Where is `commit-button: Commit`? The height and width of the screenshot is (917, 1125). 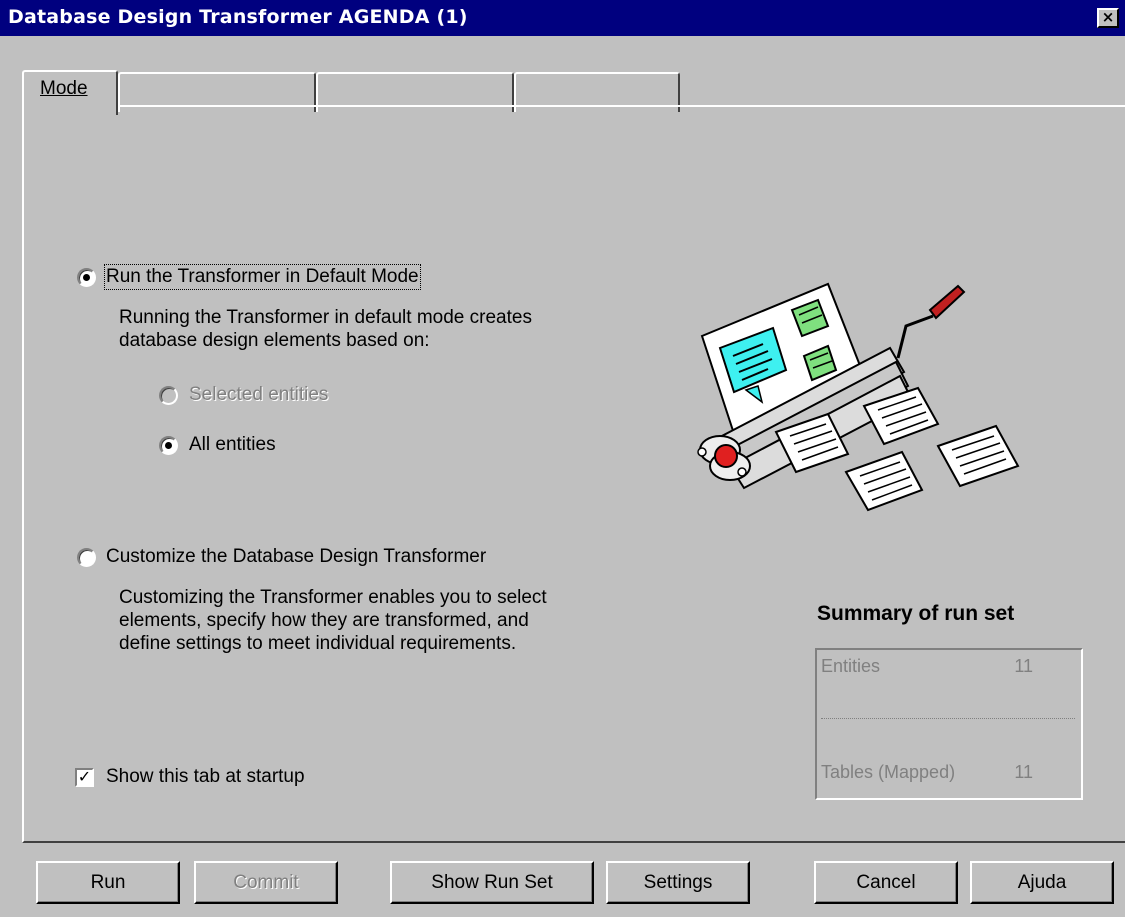 commit-button: Commit is located at coordinates (266, 882).